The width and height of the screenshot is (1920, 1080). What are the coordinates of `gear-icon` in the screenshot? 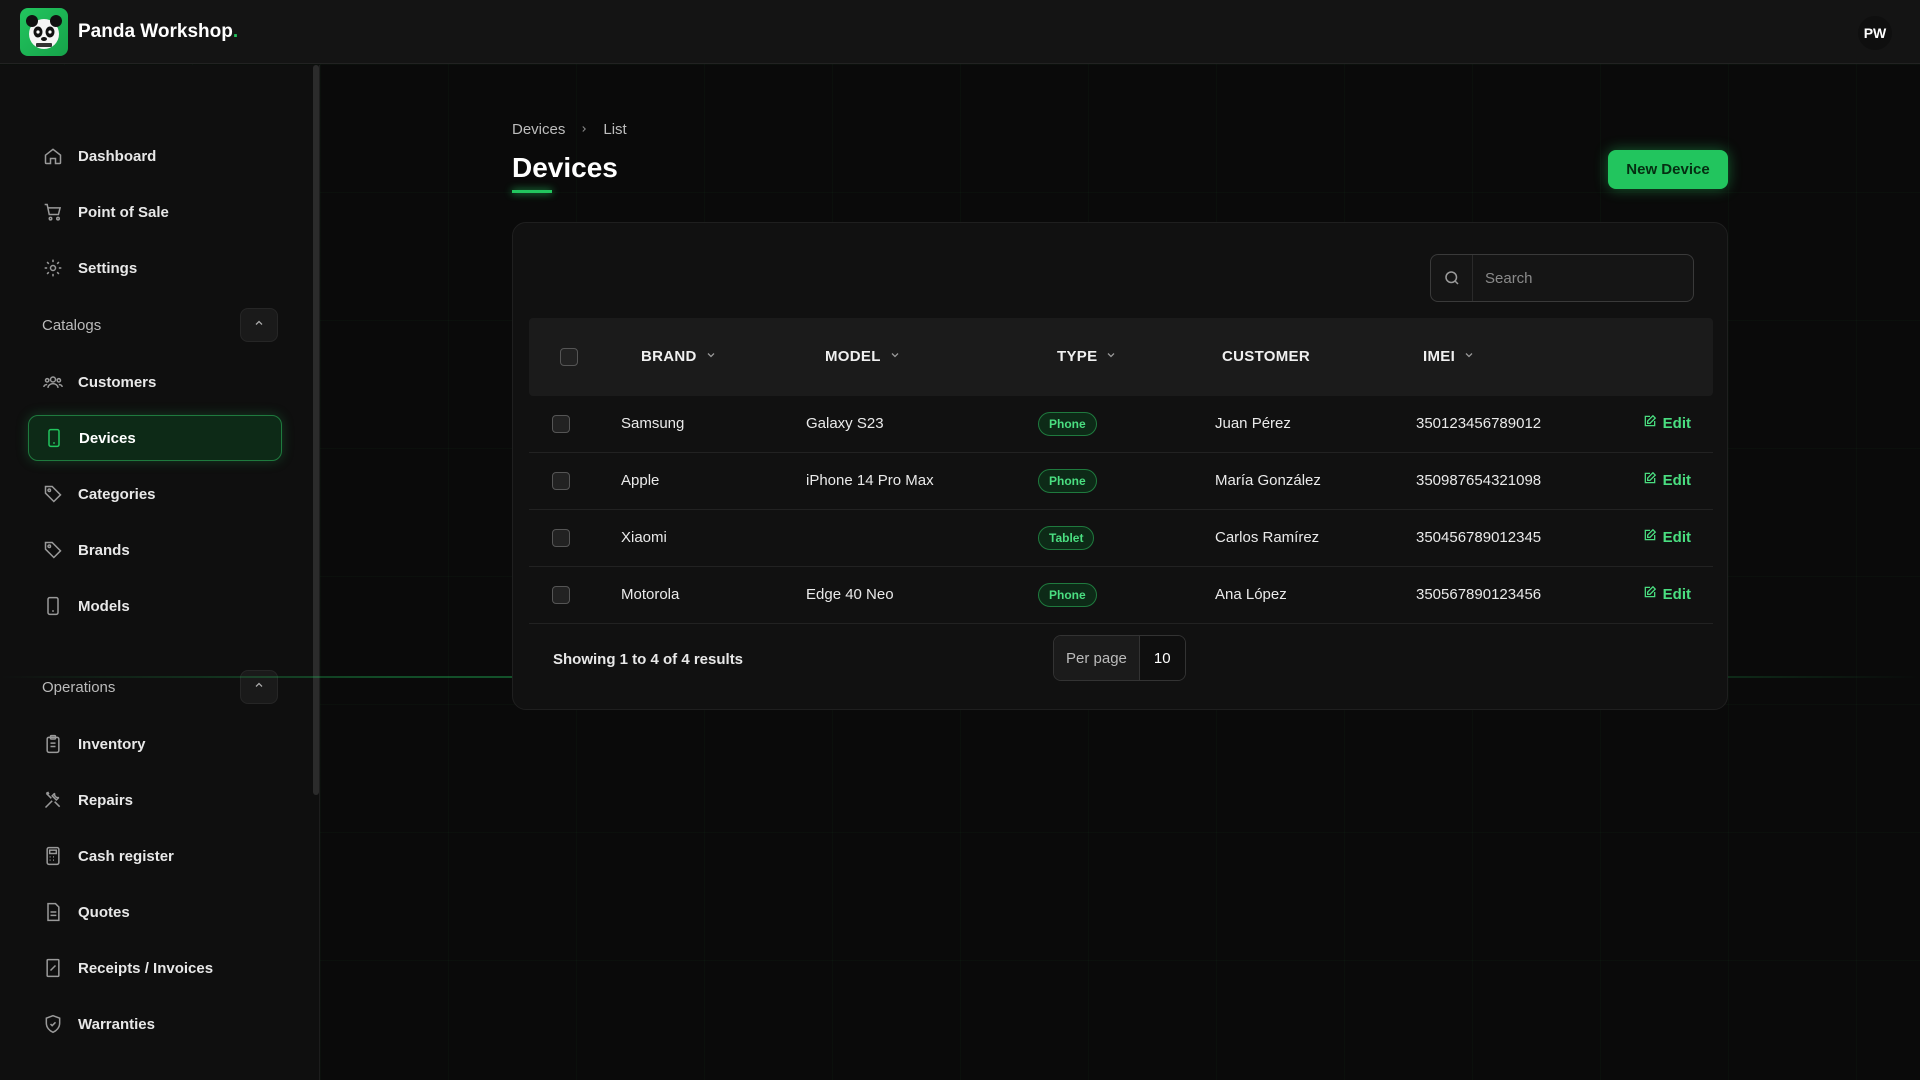 It's located at (53, 268).